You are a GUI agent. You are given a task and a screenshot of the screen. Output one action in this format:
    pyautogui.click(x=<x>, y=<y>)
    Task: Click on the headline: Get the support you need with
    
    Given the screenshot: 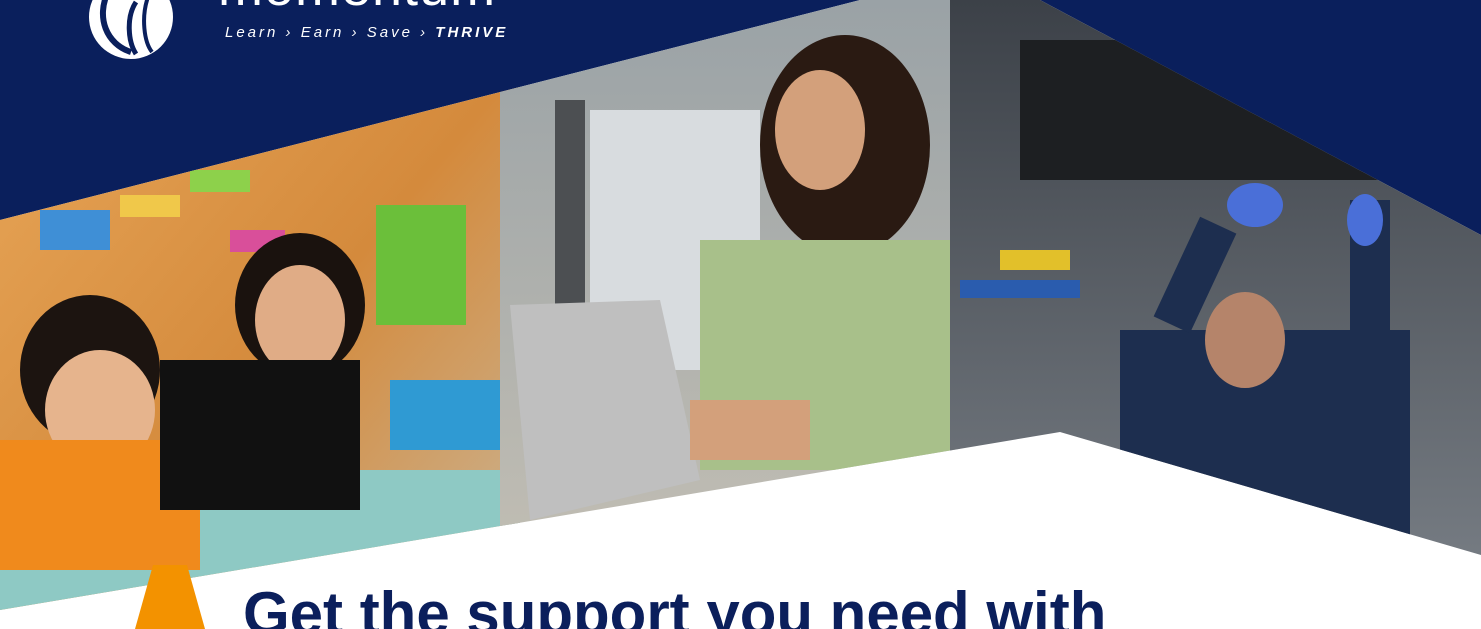 What is the action you would take?
    pyautogui.click(x=675, y=604)
    